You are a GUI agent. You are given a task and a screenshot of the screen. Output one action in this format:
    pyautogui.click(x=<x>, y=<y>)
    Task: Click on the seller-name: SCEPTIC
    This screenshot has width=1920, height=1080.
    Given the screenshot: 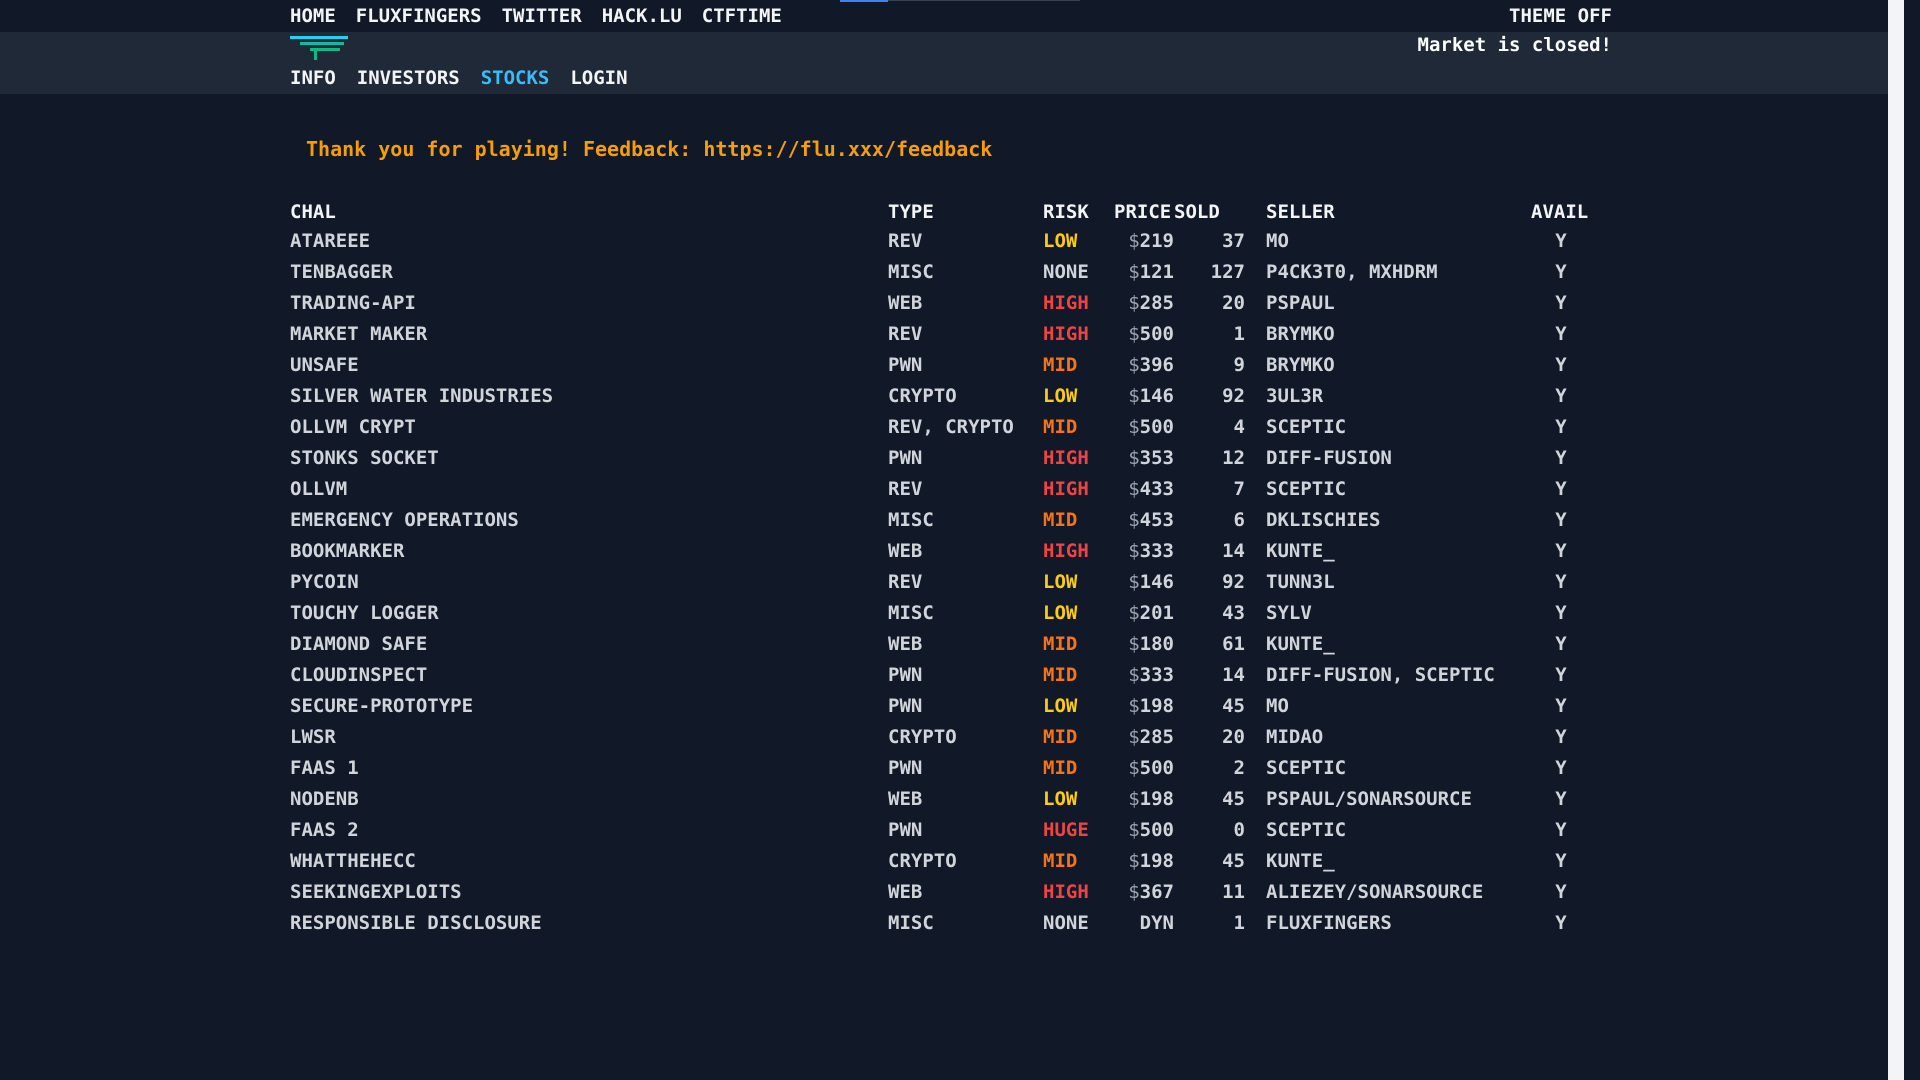 What is the action you would take?
    pyautogui.click(x=1306, y=426)
    